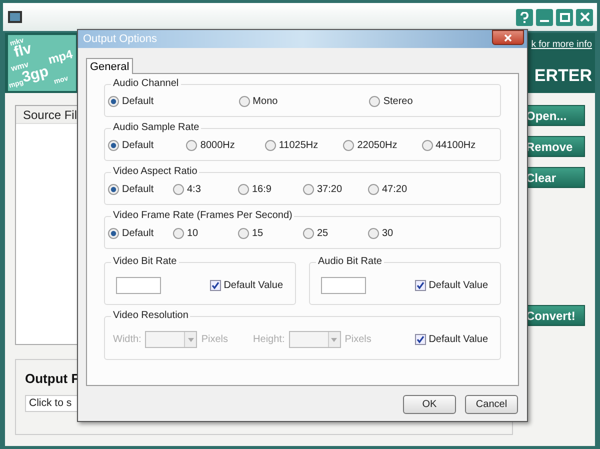  I want to click on radio-label: 22050Hz, so click(377, 146).